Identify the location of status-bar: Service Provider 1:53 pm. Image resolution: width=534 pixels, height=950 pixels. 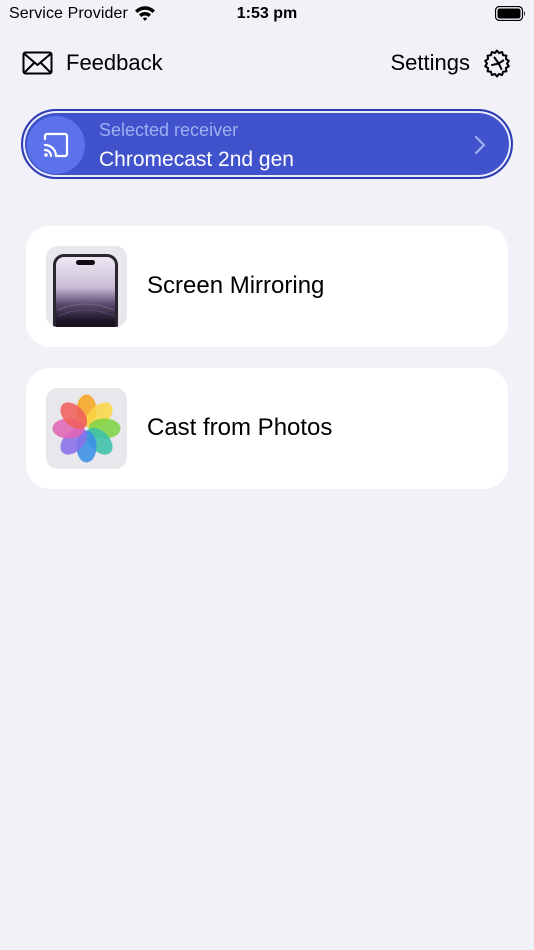
(267, 14).